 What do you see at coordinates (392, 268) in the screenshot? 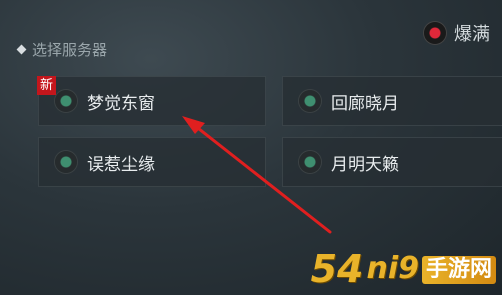
I see `watermark-glyphs: ni9` at bounding box center [392, 268].